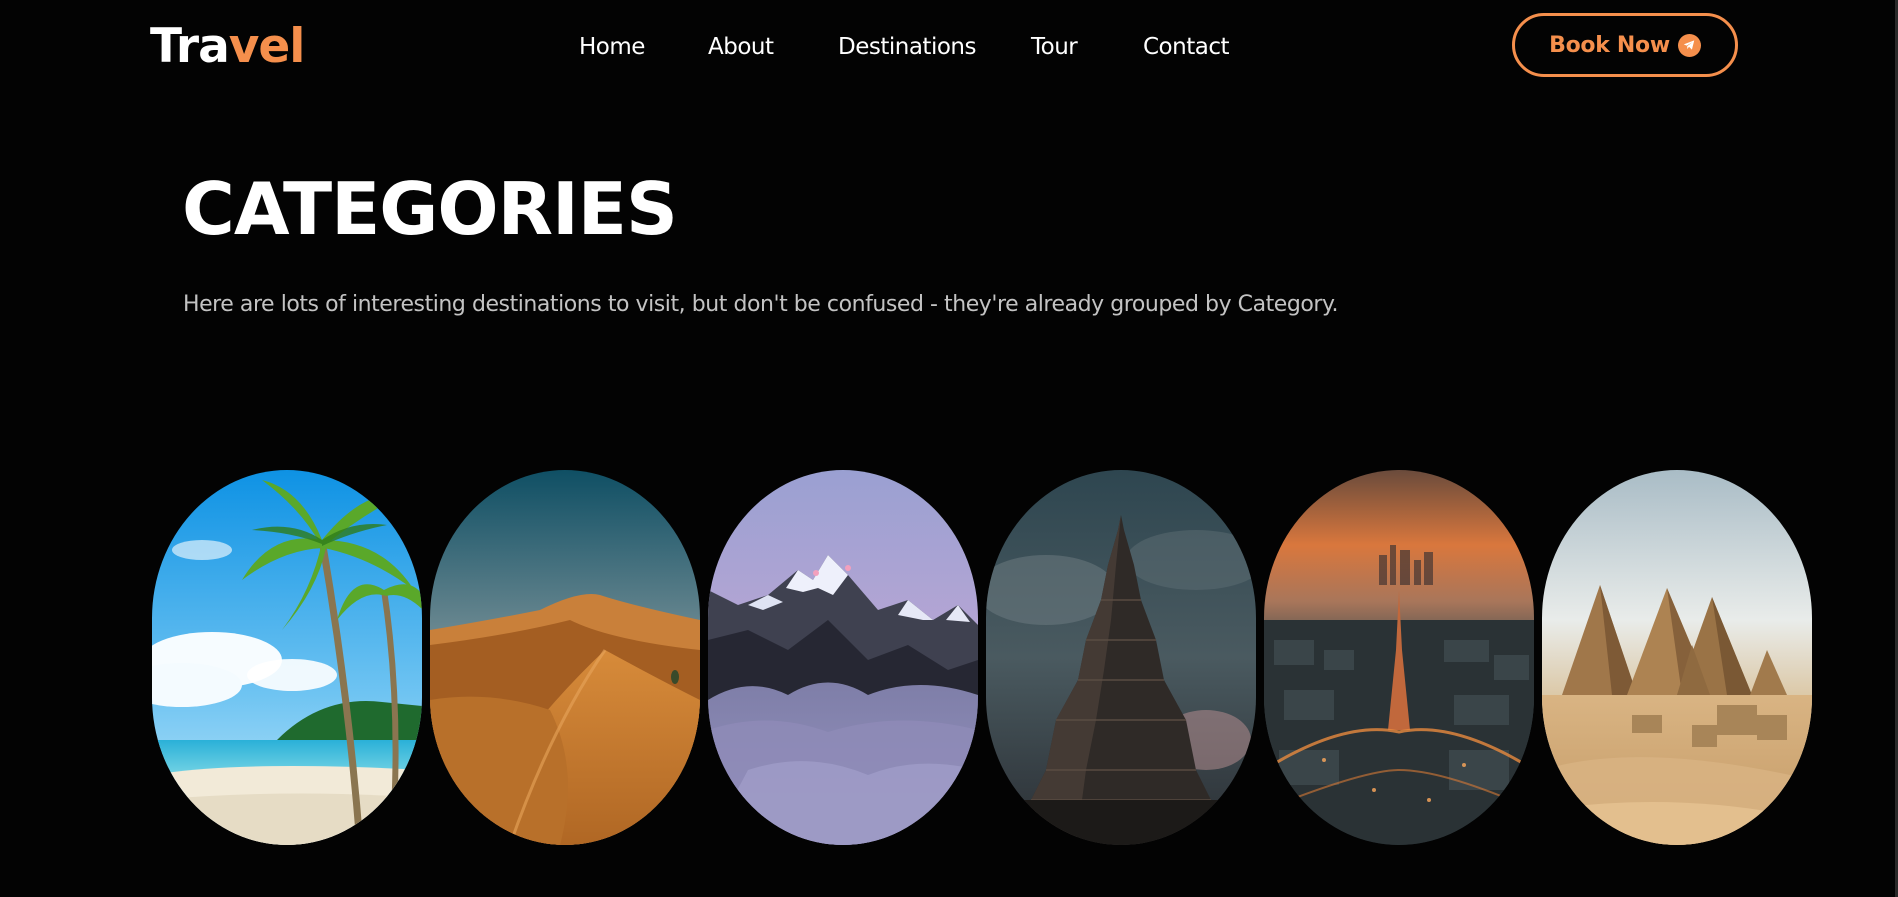 The width and height of the screenshot is (1898, 897). I want to click on category-card-temple, so click(1121, 657).